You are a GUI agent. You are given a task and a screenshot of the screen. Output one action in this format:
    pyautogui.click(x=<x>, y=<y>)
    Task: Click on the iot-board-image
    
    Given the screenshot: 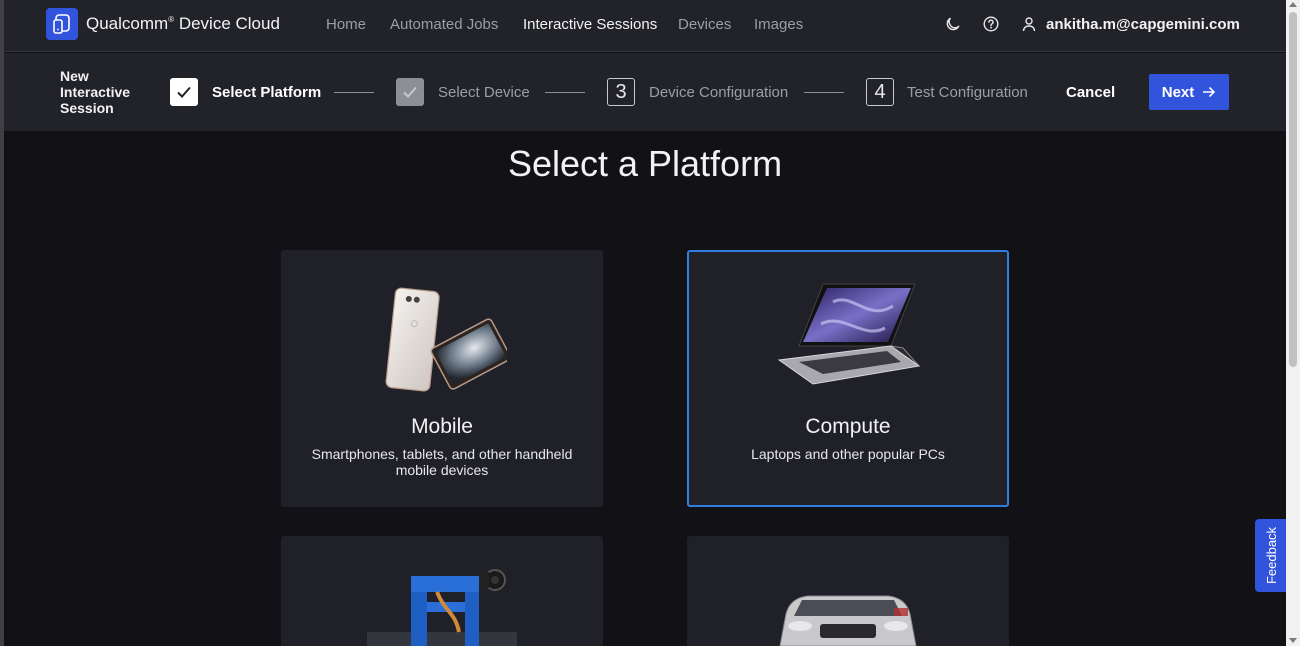 What is the action you would take?
    pyautogui.click(x=442, y=604)
    